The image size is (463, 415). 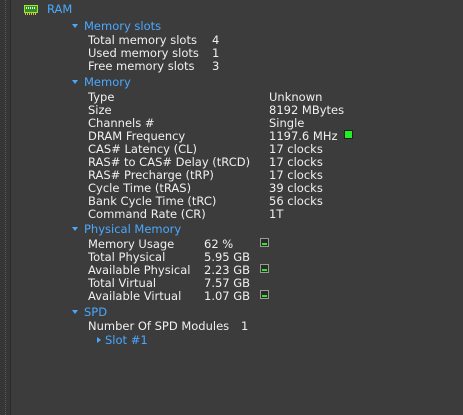 What do you see at coordinates (276, 214) in the screenshot?
I see `command-rate-value: 1T` at bounding box center [276, 214].